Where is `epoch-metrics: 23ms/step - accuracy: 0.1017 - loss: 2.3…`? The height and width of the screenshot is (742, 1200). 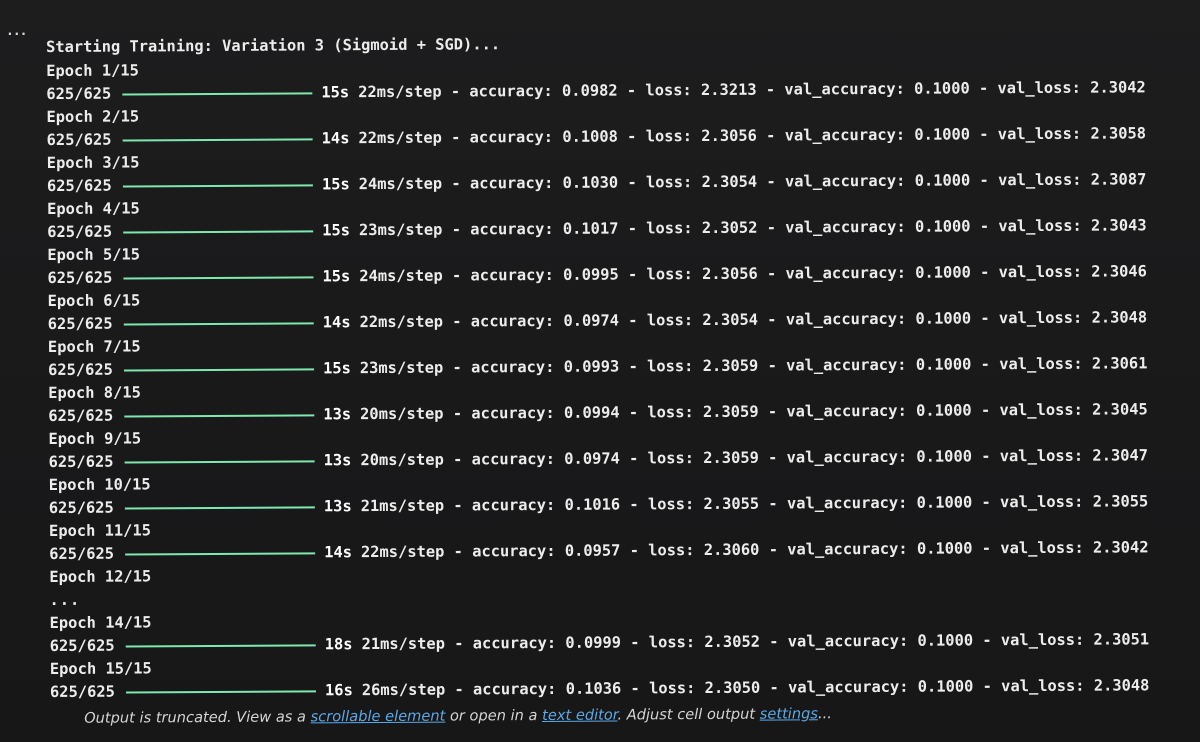 epoch-metrics: 23ms/step - accuracy: 0.1017 - loss: 2.3… is located at coordinates (752, 228).